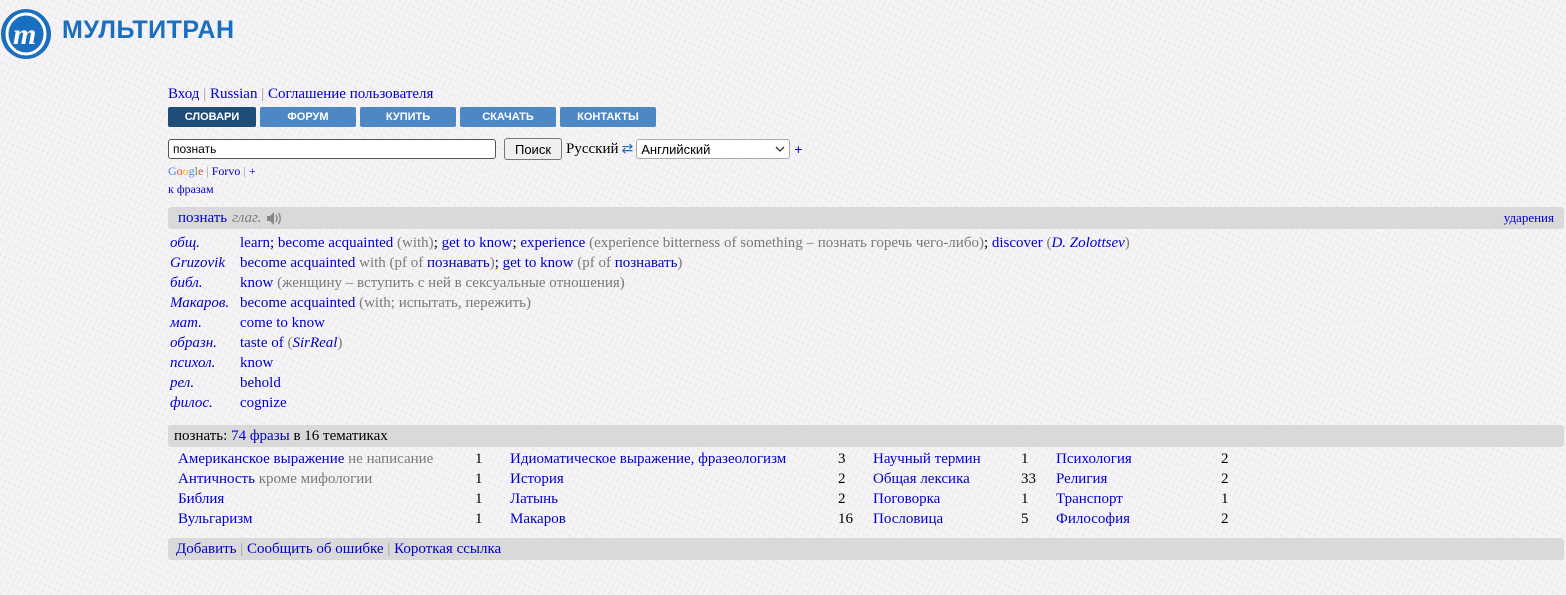 The width and height of the screenshot is (1566, 595). I want to click on topic-link: Латынь, so click(534, 499).